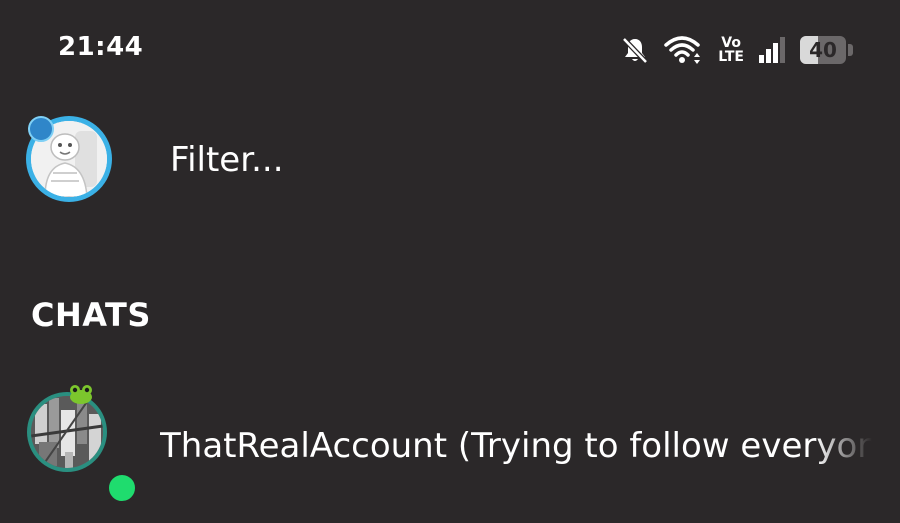 The width and height of the screenshot is (900, 523). I want to click on battery-icon: 40, so click(827, 50).